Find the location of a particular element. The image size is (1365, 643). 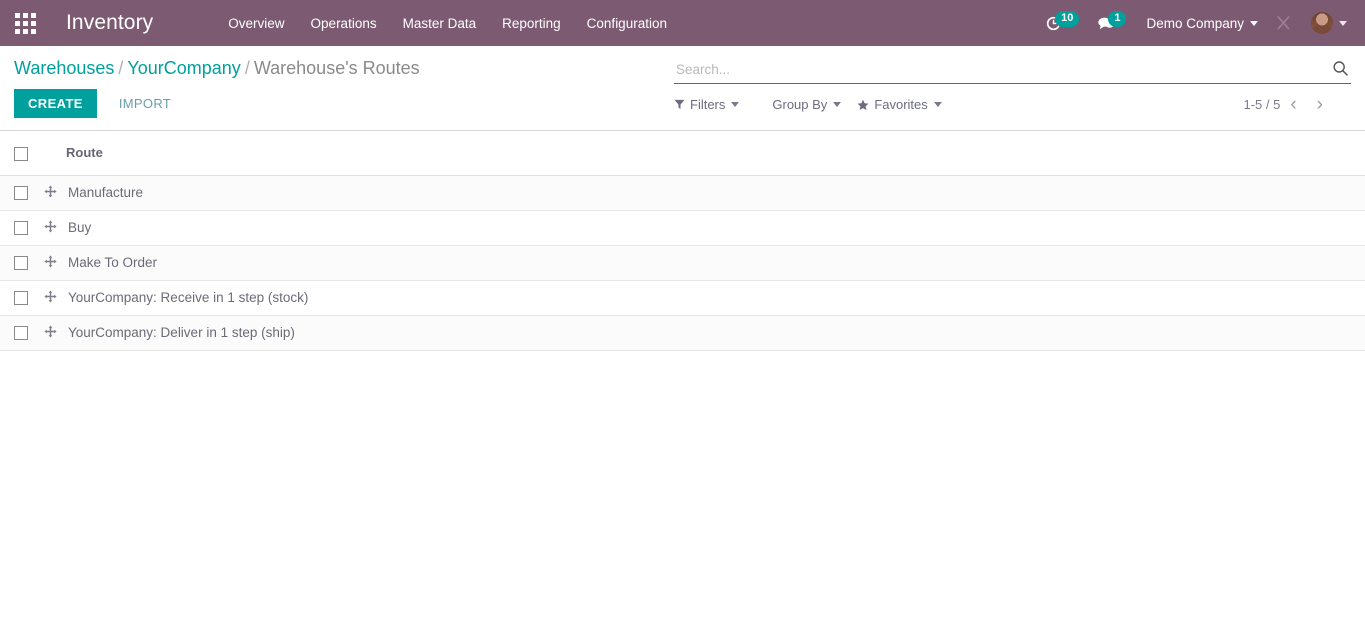

menu-item-master-data: Master Data is located at coordinates (440, 23).